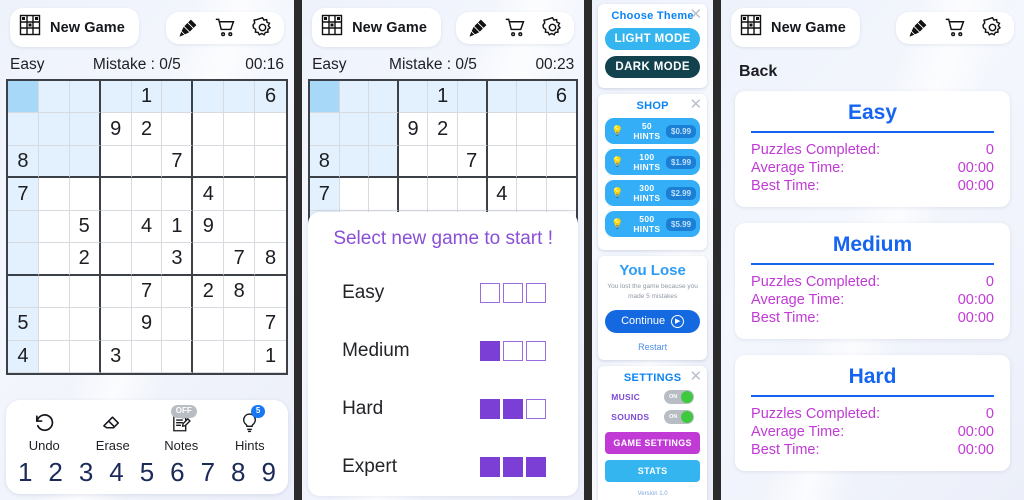 The width and height of the screenshot is (1024, 500). I want to click on shop-item: 💡 50 HINTS $0.99, so click(653, 131).